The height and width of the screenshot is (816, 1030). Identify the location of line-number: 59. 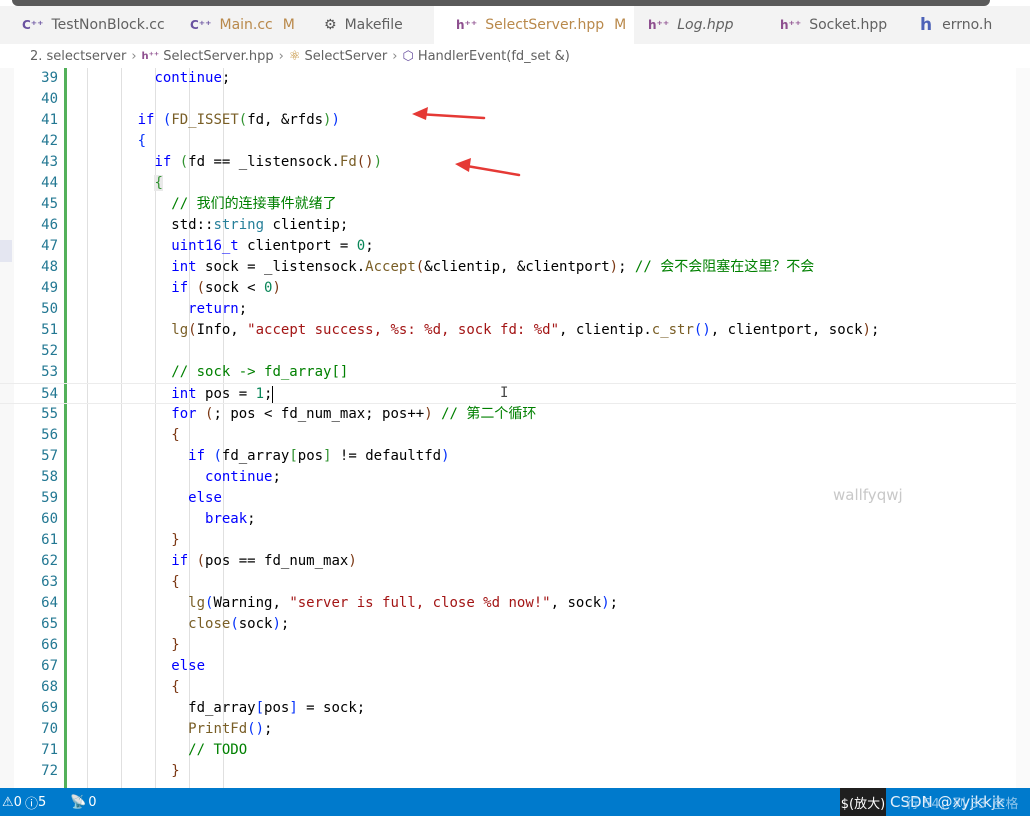
(49, 498).